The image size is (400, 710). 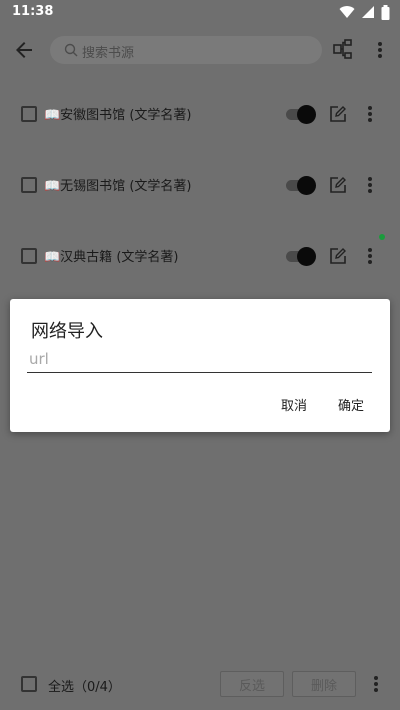 What do you see at coordinates (200, 12) in the screenshot?
I see `status-bar: 11:38` at bounding box center [200, 12].